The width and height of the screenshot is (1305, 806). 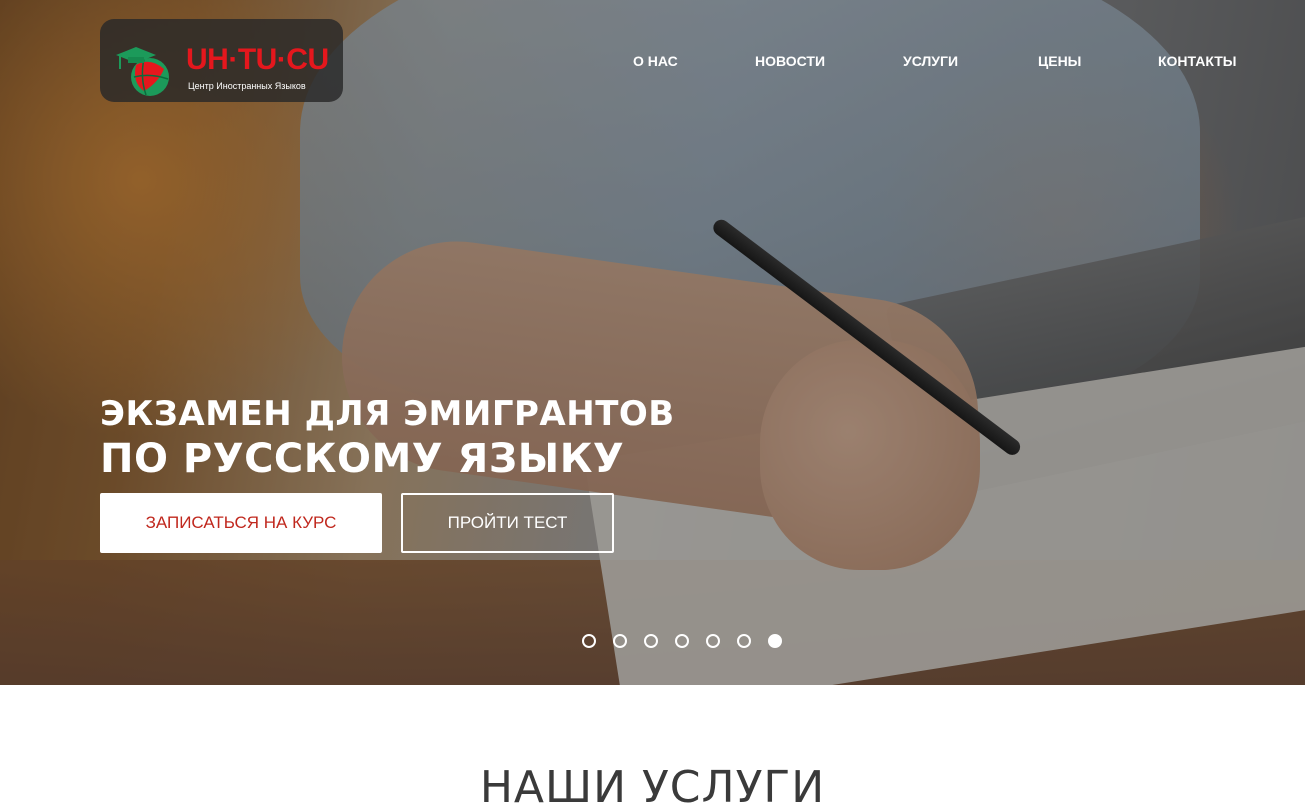 I want to click on nav-item-news: НОВОСТИ, so click(x=790, y=61).